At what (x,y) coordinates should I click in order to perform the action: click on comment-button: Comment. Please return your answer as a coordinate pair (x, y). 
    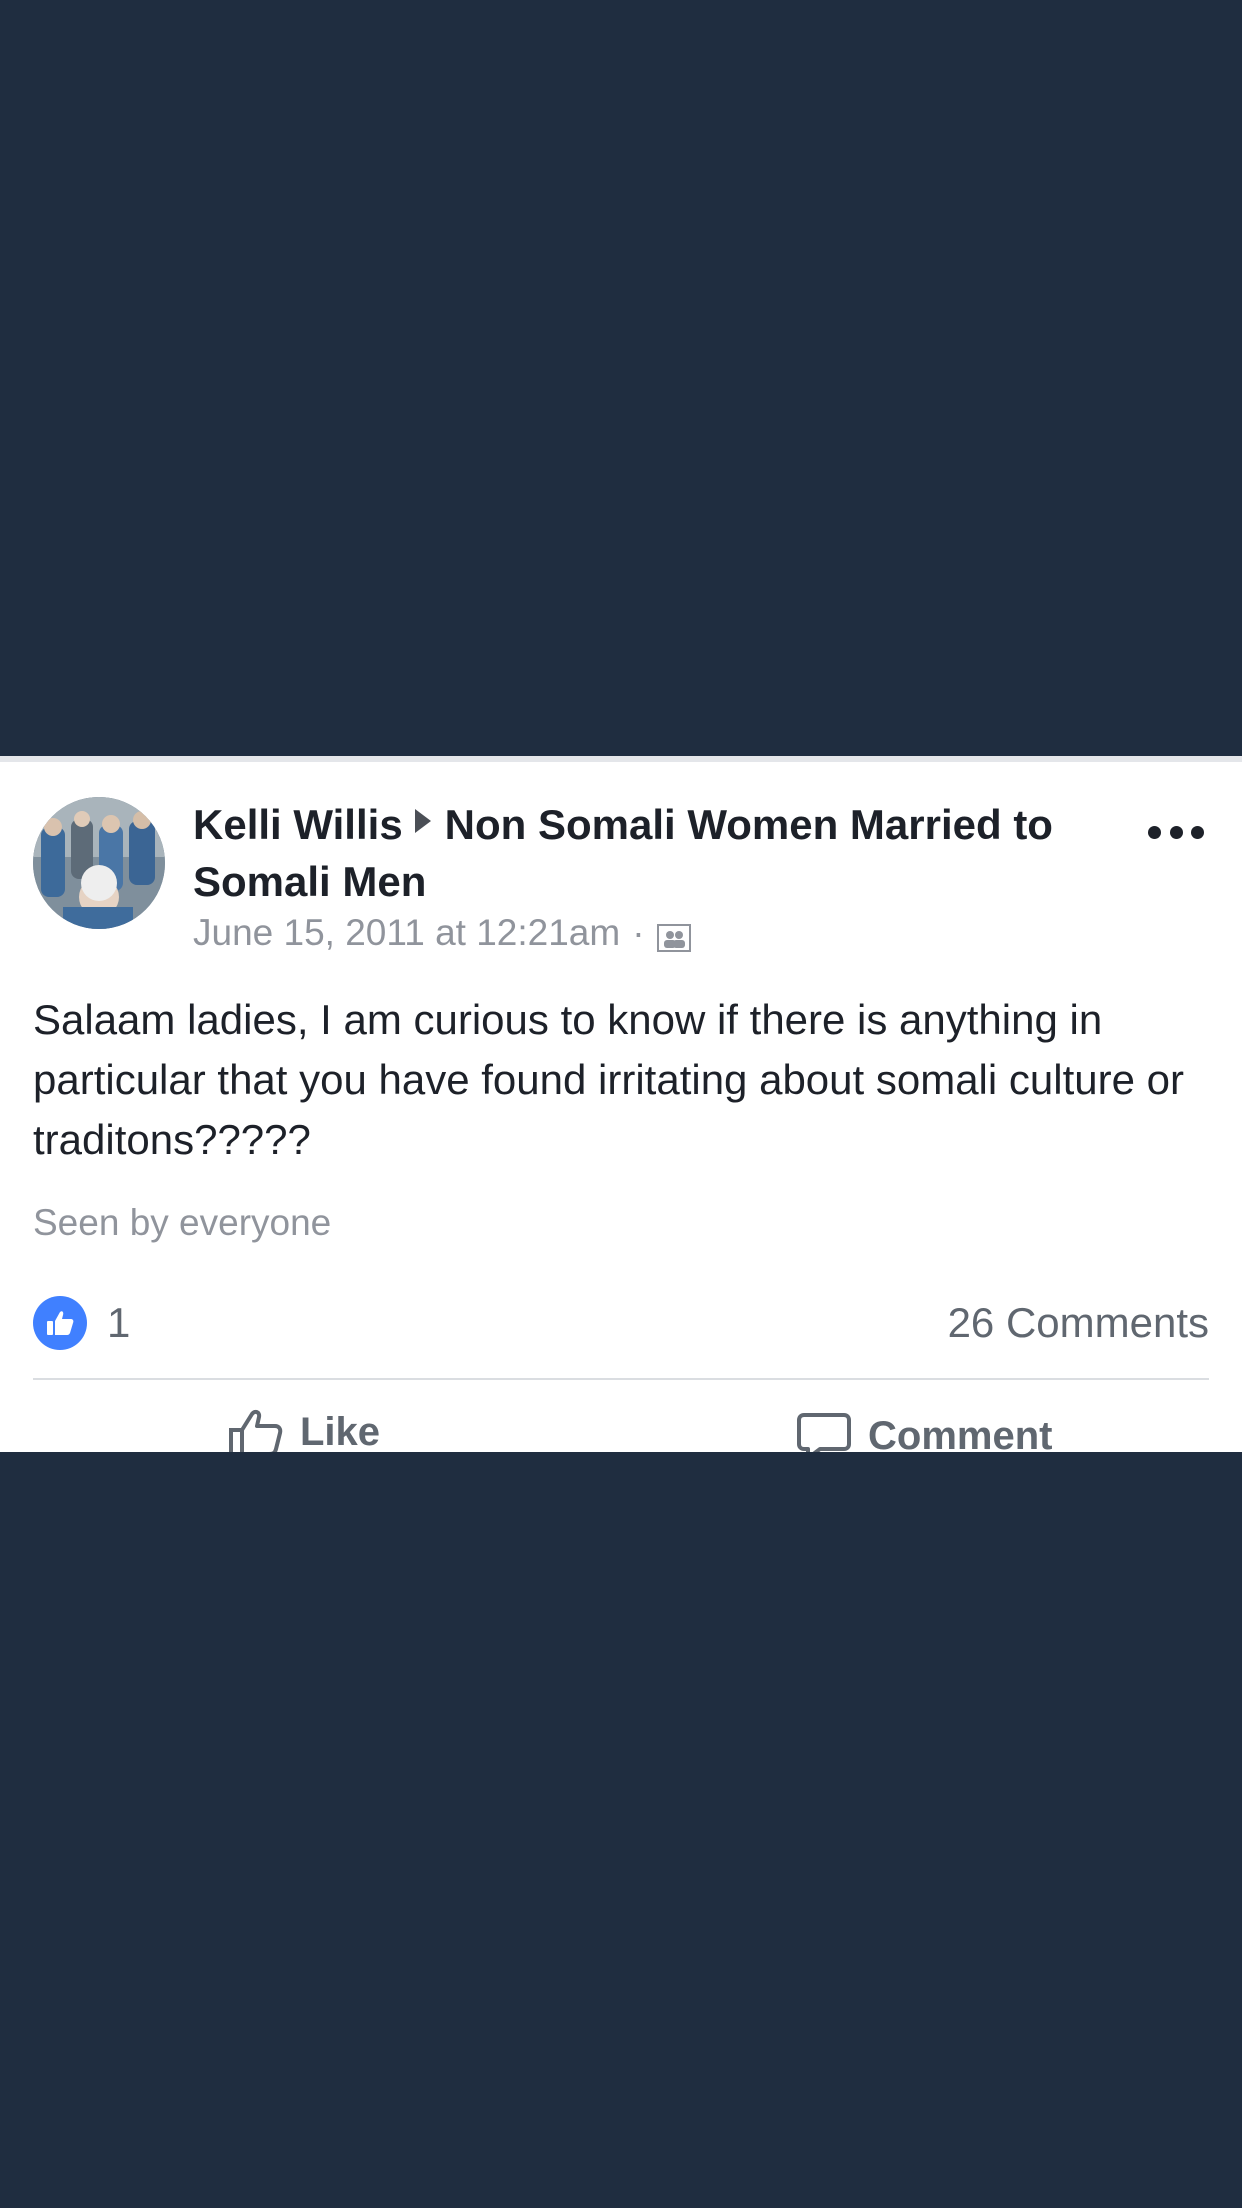
    Looking at the image, I should click on (924, 1432).